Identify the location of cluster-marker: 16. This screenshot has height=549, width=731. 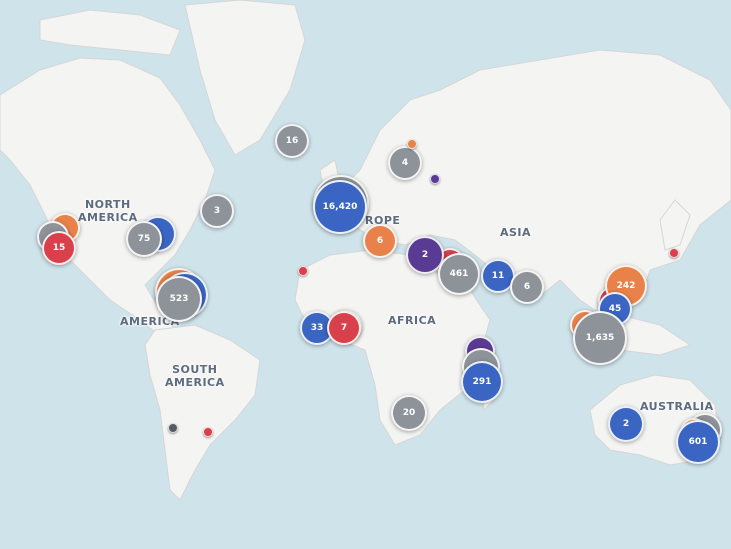
(292, 141).